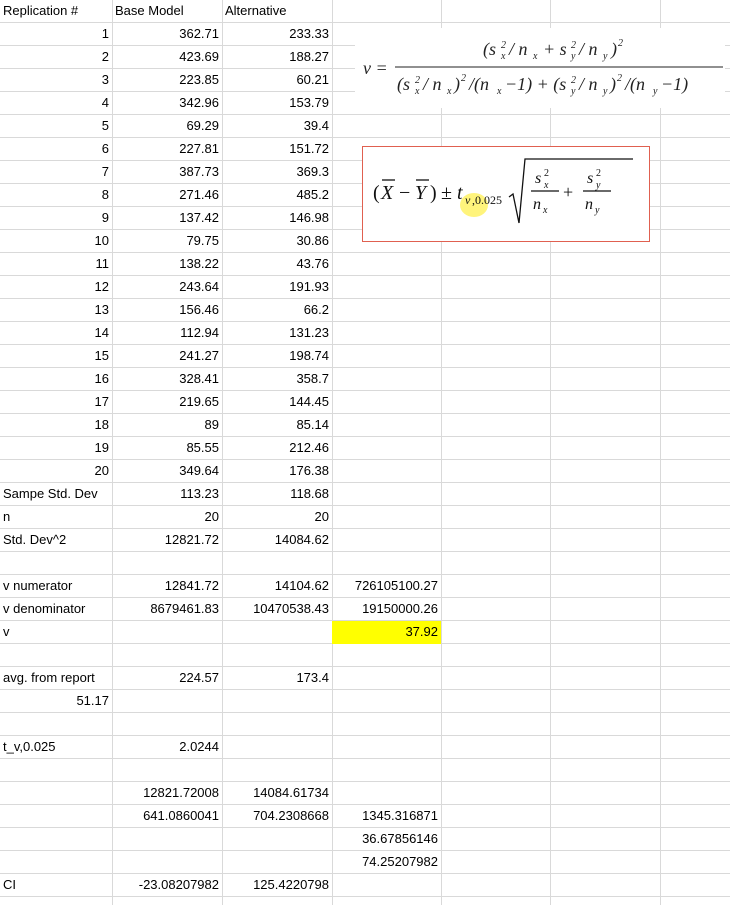 Image resolution: width=730 pixels, height=905 pixels. Describe the element at coordinates (518, 49) in the screenshot. I see `svg-text: / n` at that location.